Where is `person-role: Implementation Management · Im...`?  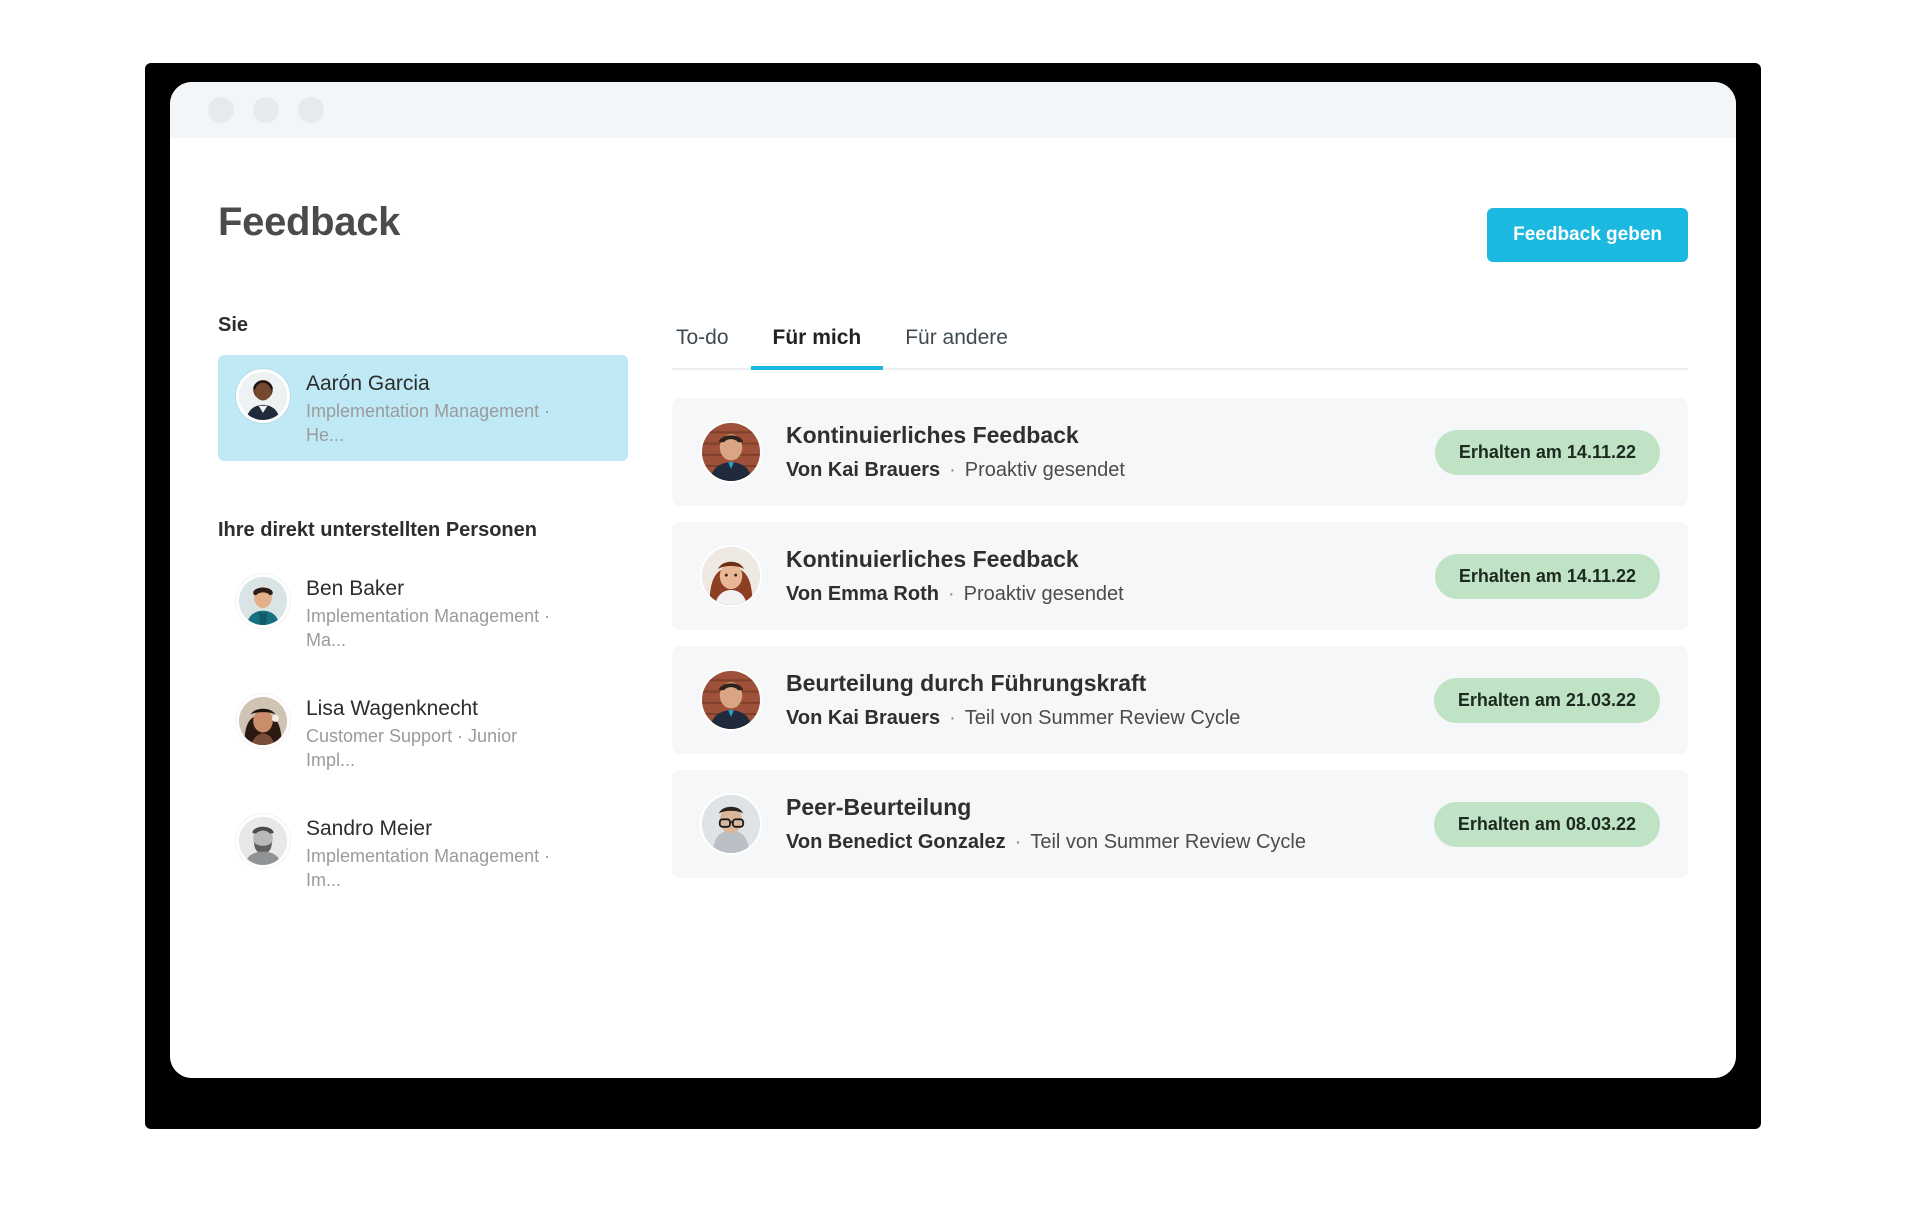 person-role: Implementation Management · Im... is located at coordinates (428, 868).